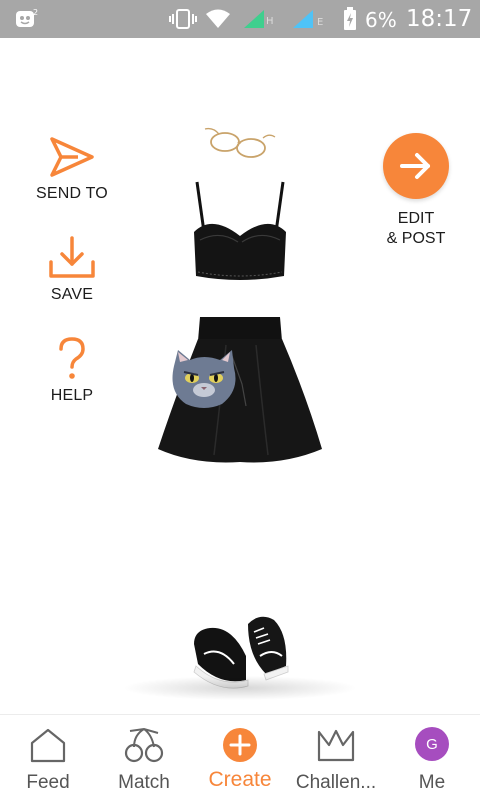 The width and height of the screenshot is (480, 800). I want to click on home-icon, so click(48, 745).